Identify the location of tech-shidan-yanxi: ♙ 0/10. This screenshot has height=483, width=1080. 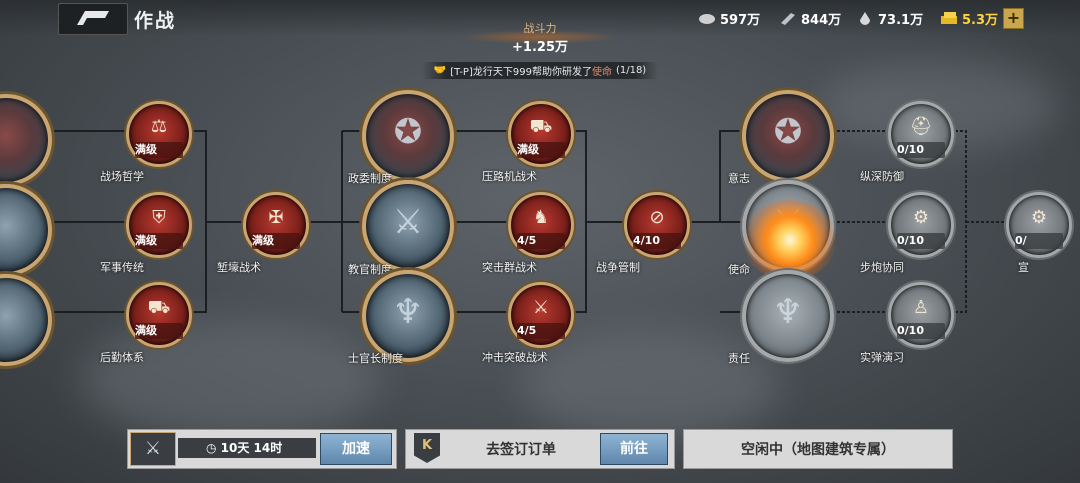
(921, 315).